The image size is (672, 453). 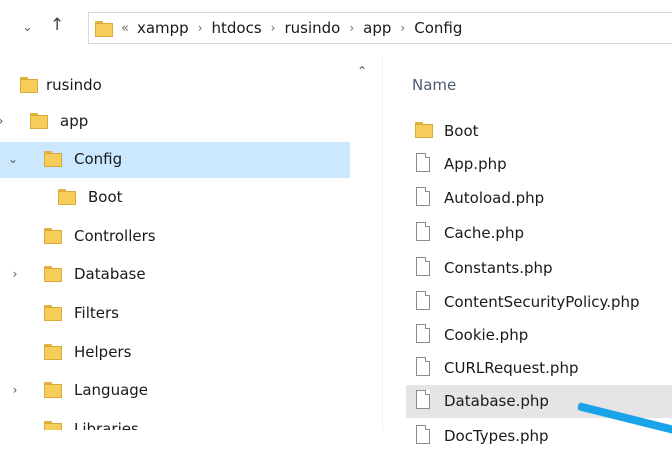 I want to click on file-name: Cookie.php, so click(x=486, y=335).